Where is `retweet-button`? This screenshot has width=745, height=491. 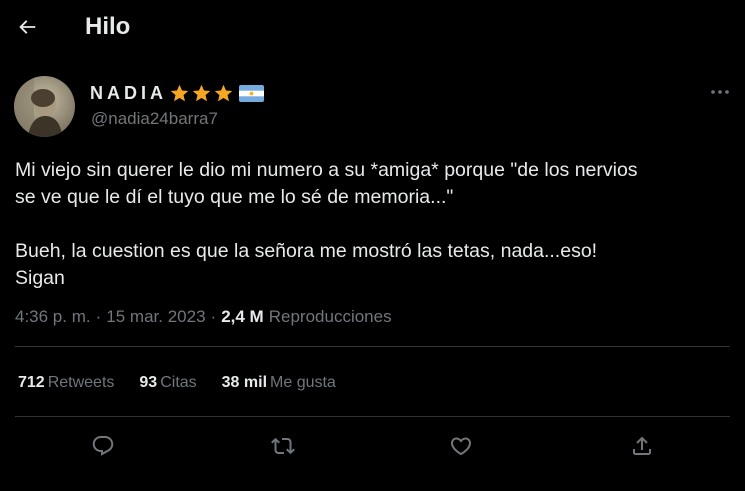 retweet-button is located at coordinates (283, 446).